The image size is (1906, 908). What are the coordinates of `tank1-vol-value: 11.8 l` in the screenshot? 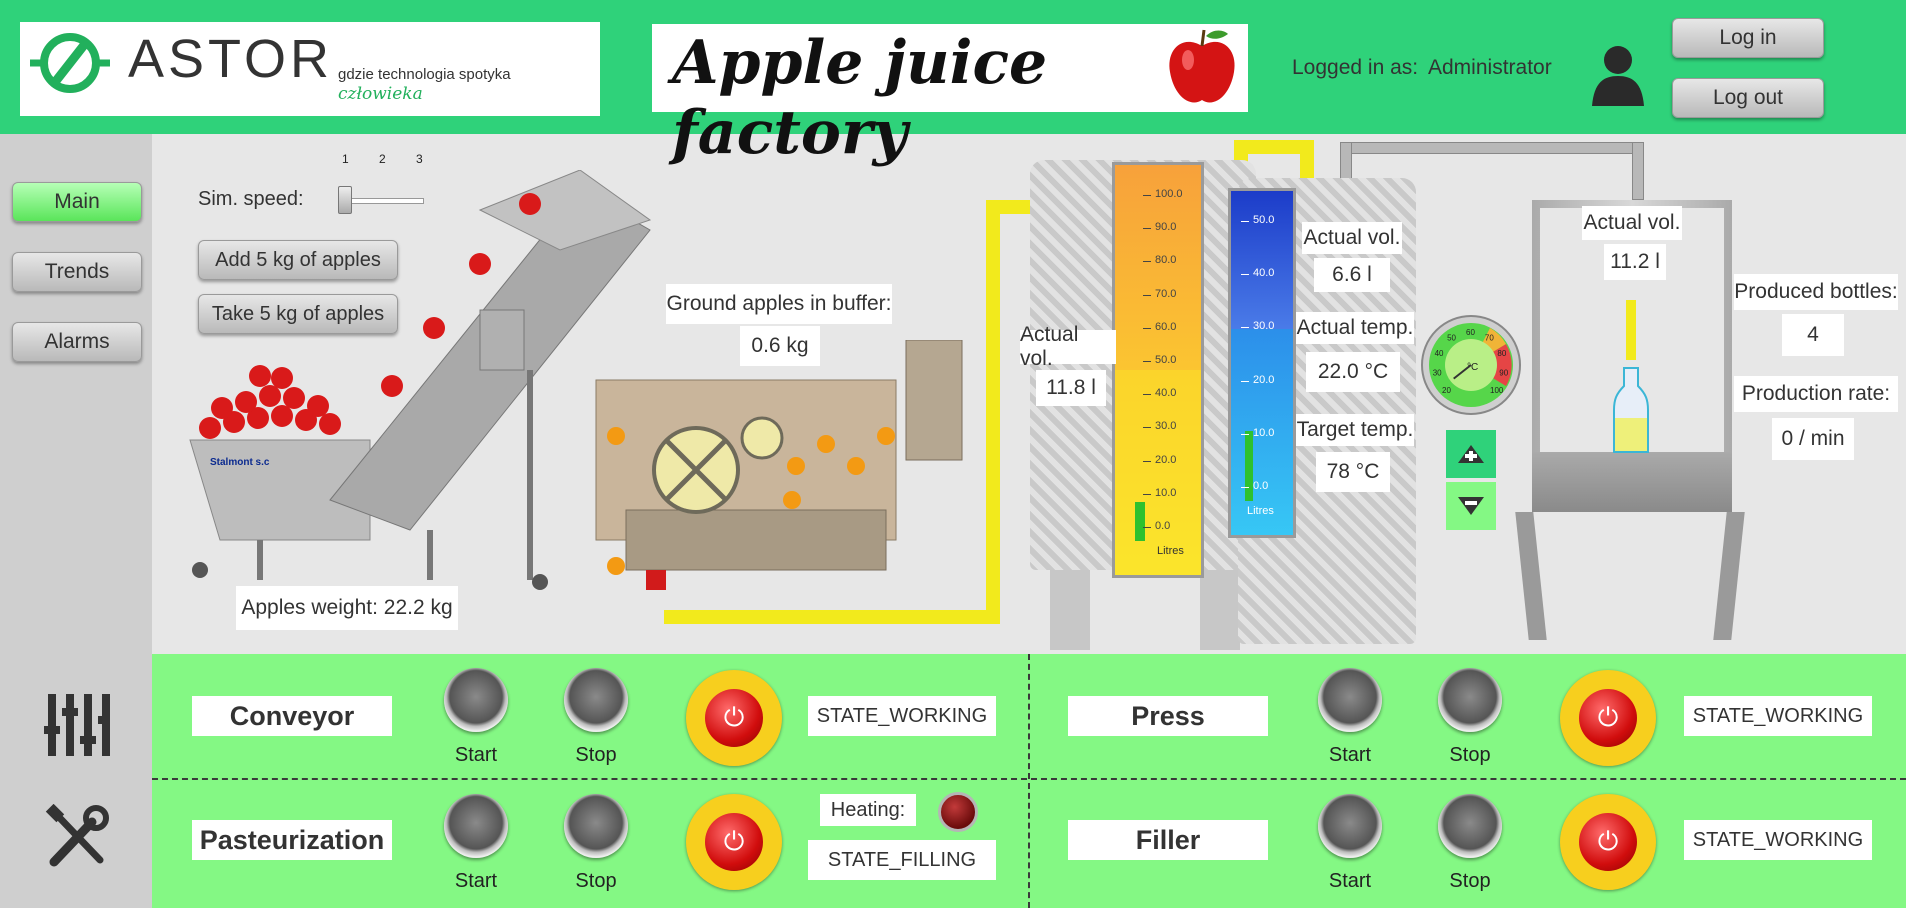 It's located at (1071, 388).